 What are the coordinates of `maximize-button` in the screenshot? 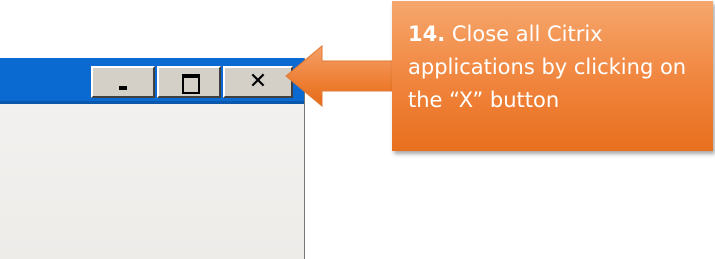 It's located at (189, 82).